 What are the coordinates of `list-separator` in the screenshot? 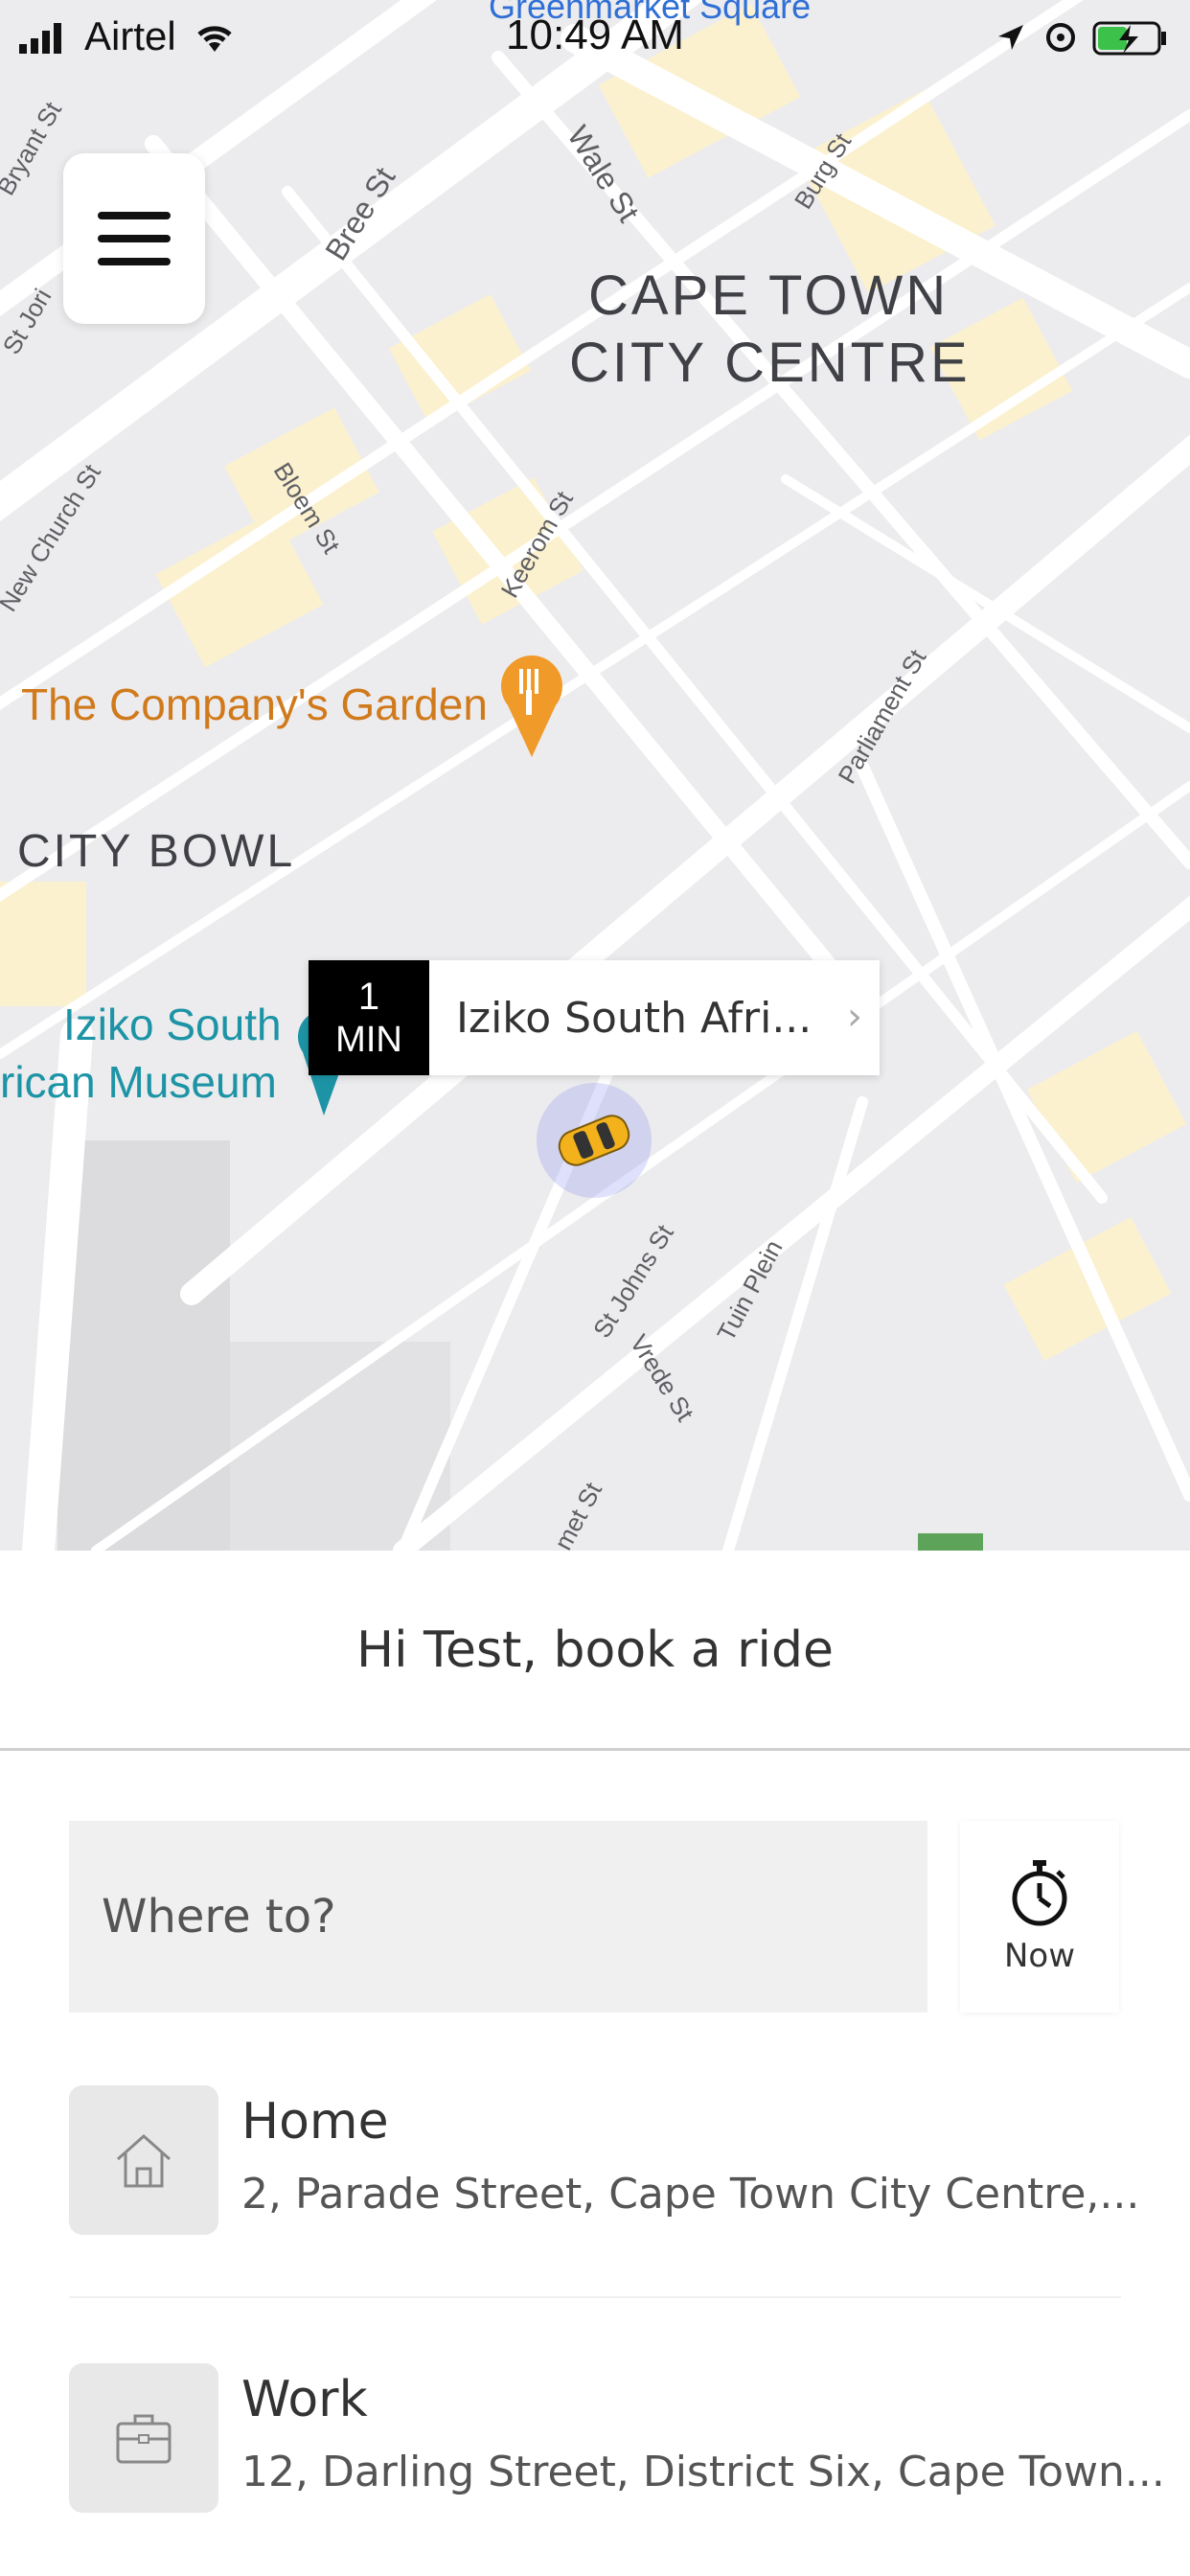 It's located at (595, 2297).